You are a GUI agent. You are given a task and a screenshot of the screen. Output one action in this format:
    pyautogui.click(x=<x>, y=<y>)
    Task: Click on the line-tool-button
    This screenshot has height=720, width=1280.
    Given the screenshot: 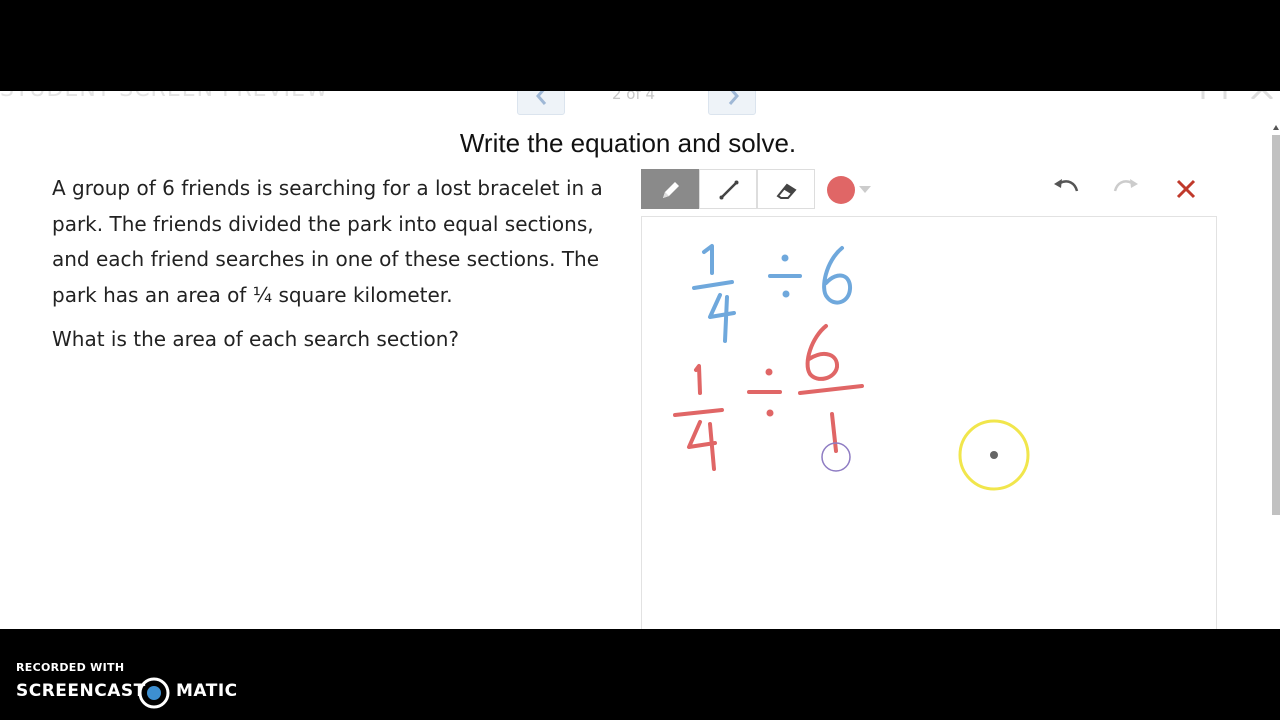 What is the action you would take?
    pyautogui.click(x=728, y=189)
    